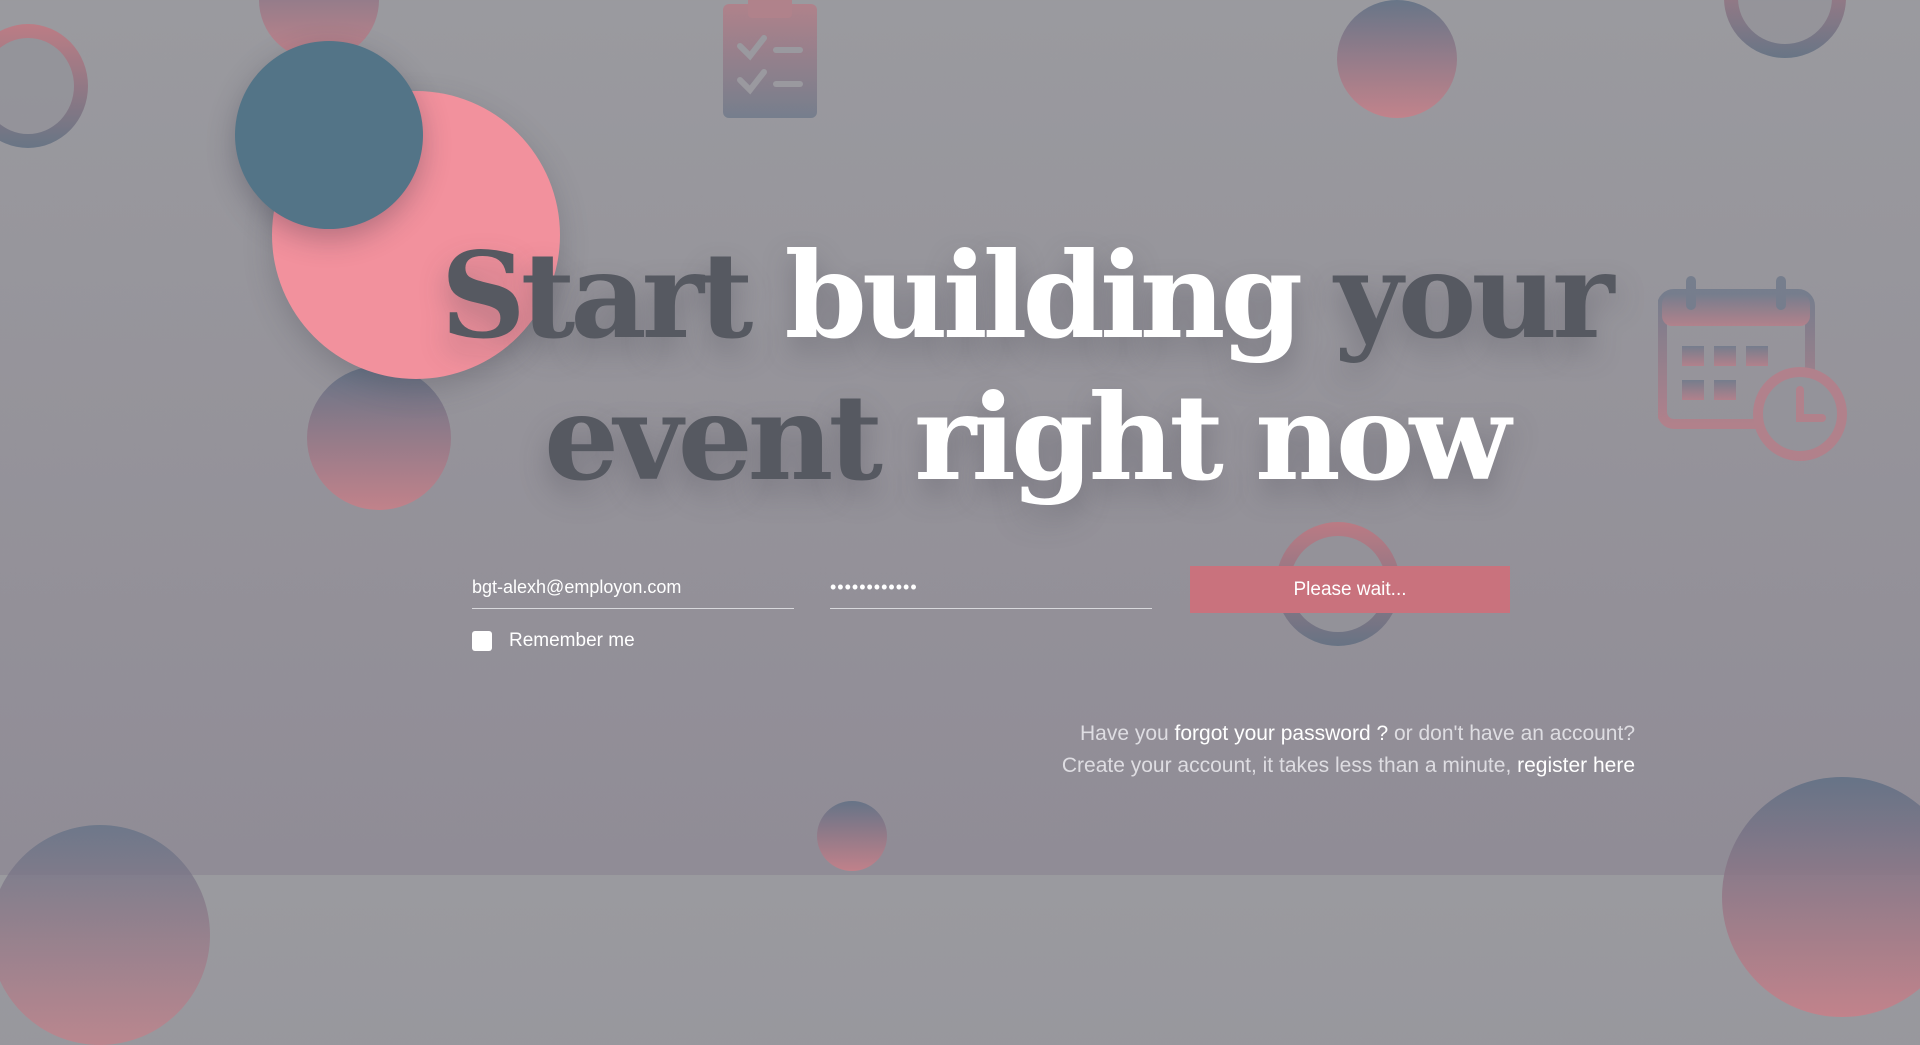 This screenshot has height=1045, width=1920. I want to click on headline-line-1: Start building your, so click(960, 296).